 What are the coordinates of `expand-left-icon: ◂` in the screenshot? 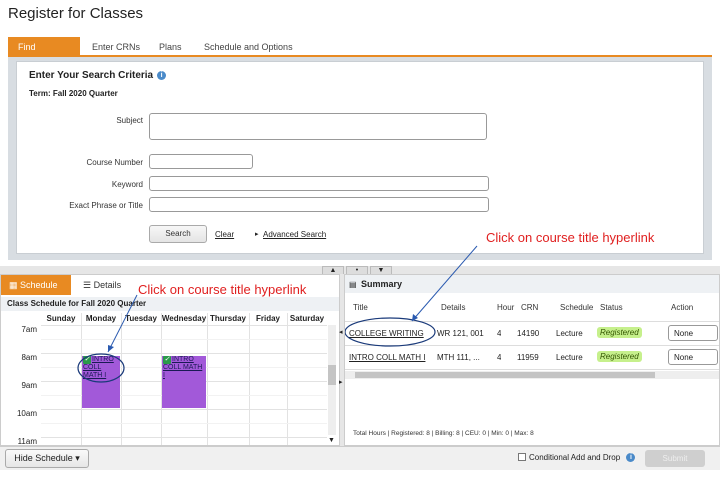 It's located at (341, 332).